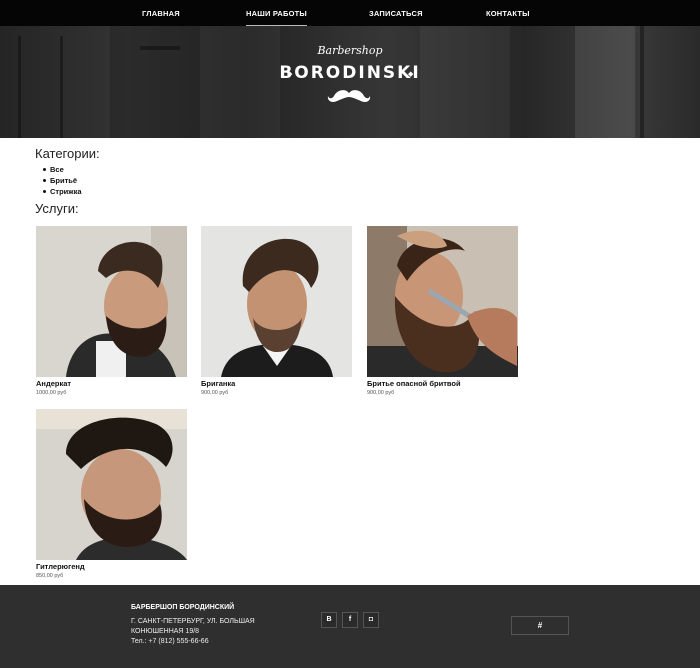 This screenshot has height=668, width=700. Describe the element at coordinates (411, 74) in the screenshot. I see `diamond-icon: ◆` at that location.